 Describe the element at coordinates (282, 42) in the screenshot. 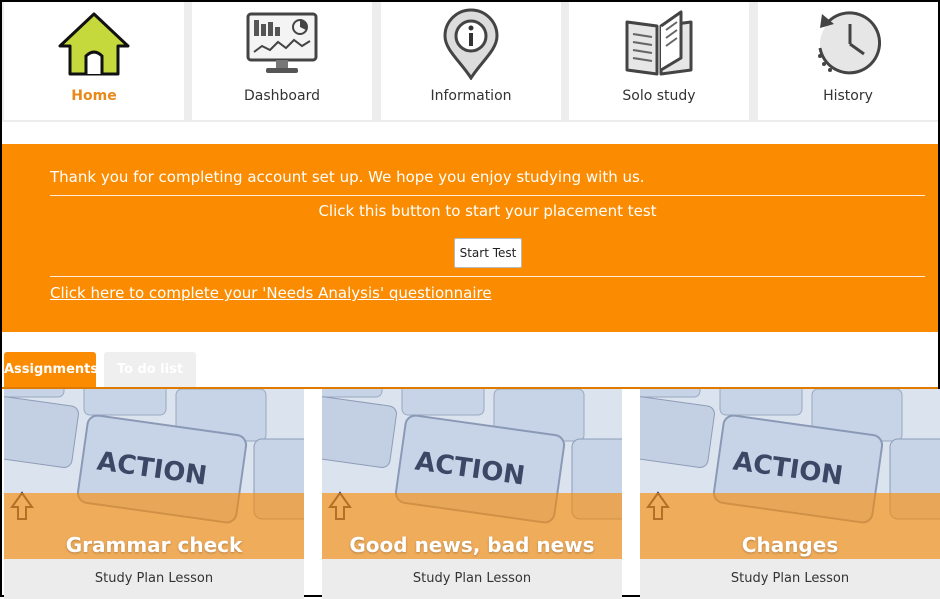

I see `monitor-chart-icon` at that location.